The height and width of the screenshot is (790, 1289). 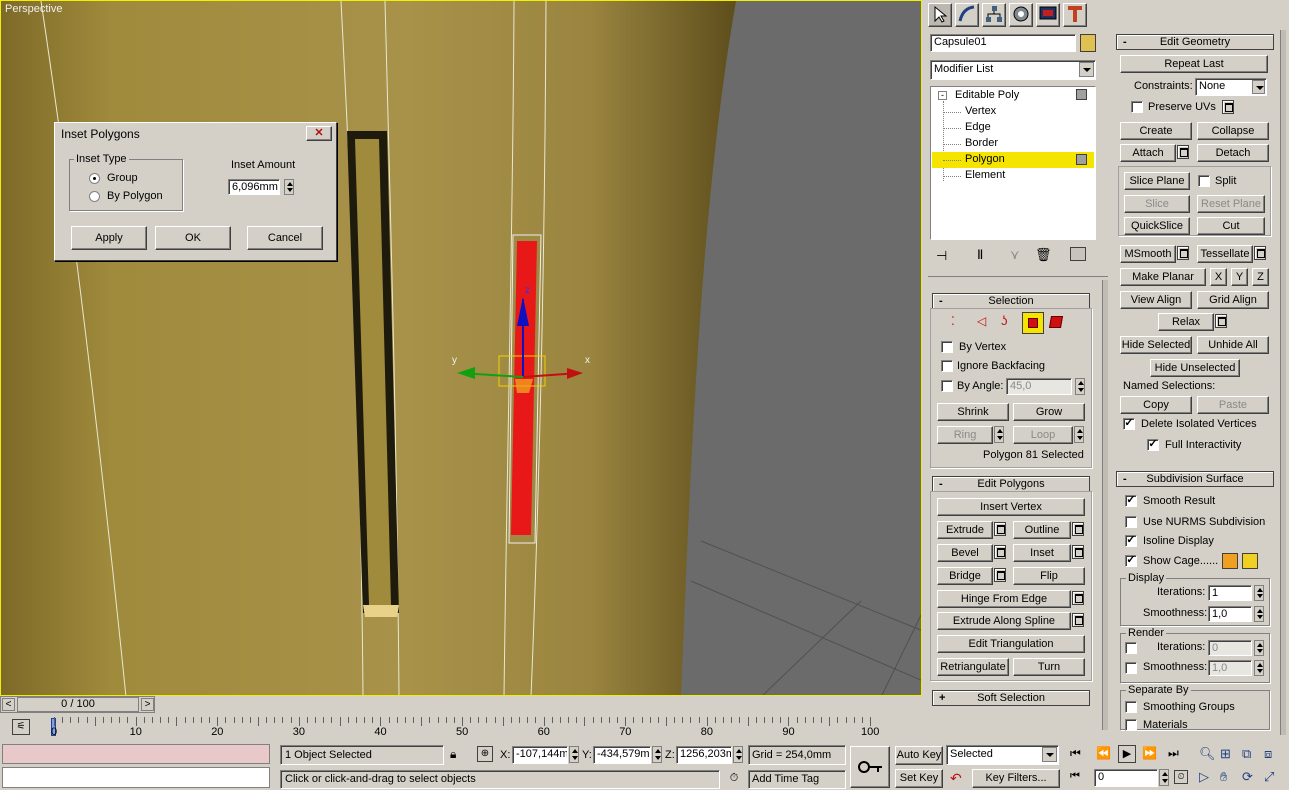 I want to click on motion-tab-icon, so click(x=1021, y=15).